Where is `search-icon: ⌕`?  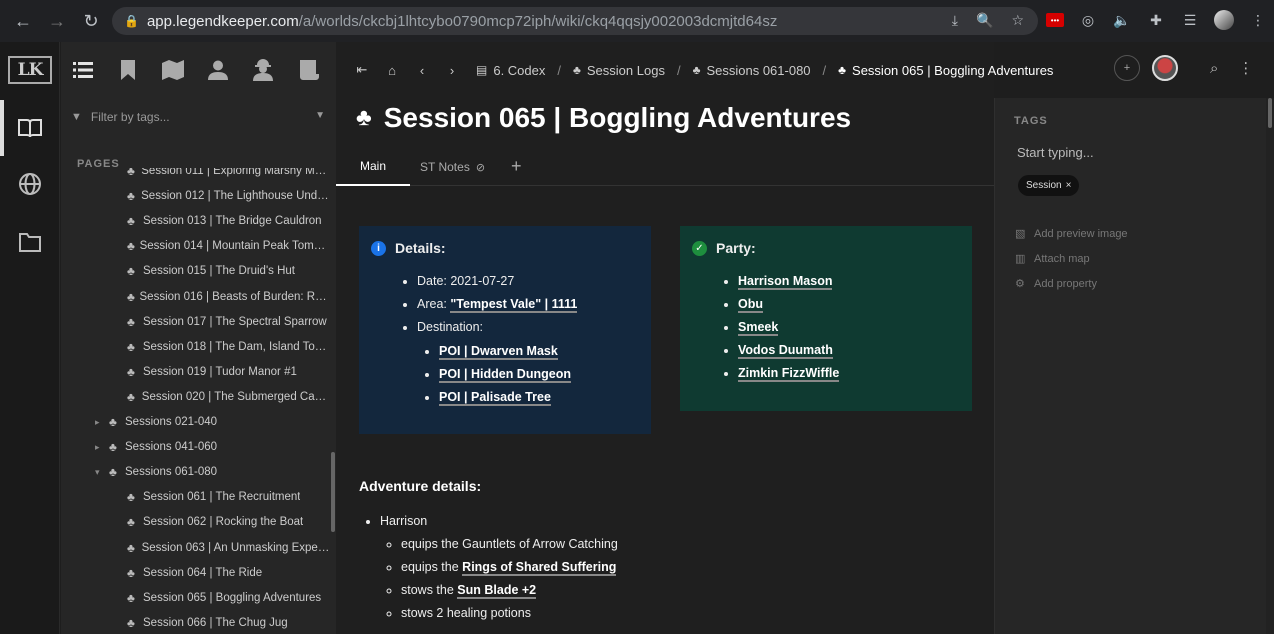 search-icon: ⌕ is located at coordinates (1214, 68).